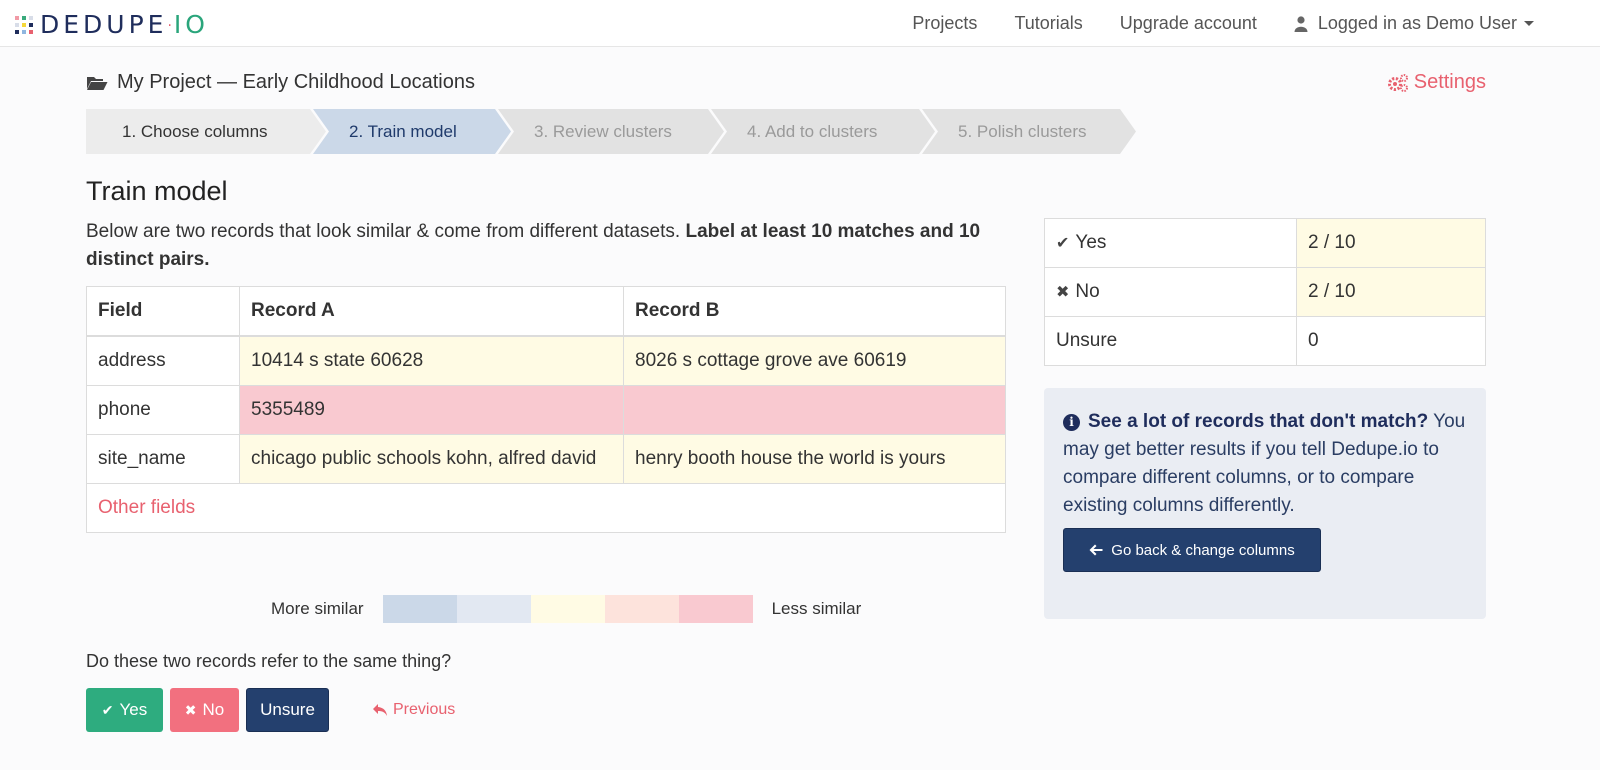 This screenshot has height=770, width=1600. What do you see at coordinates (1170, 292) in the screenshot?
I see `stats-label: ✖ No` at bounding box center [1170, 292].